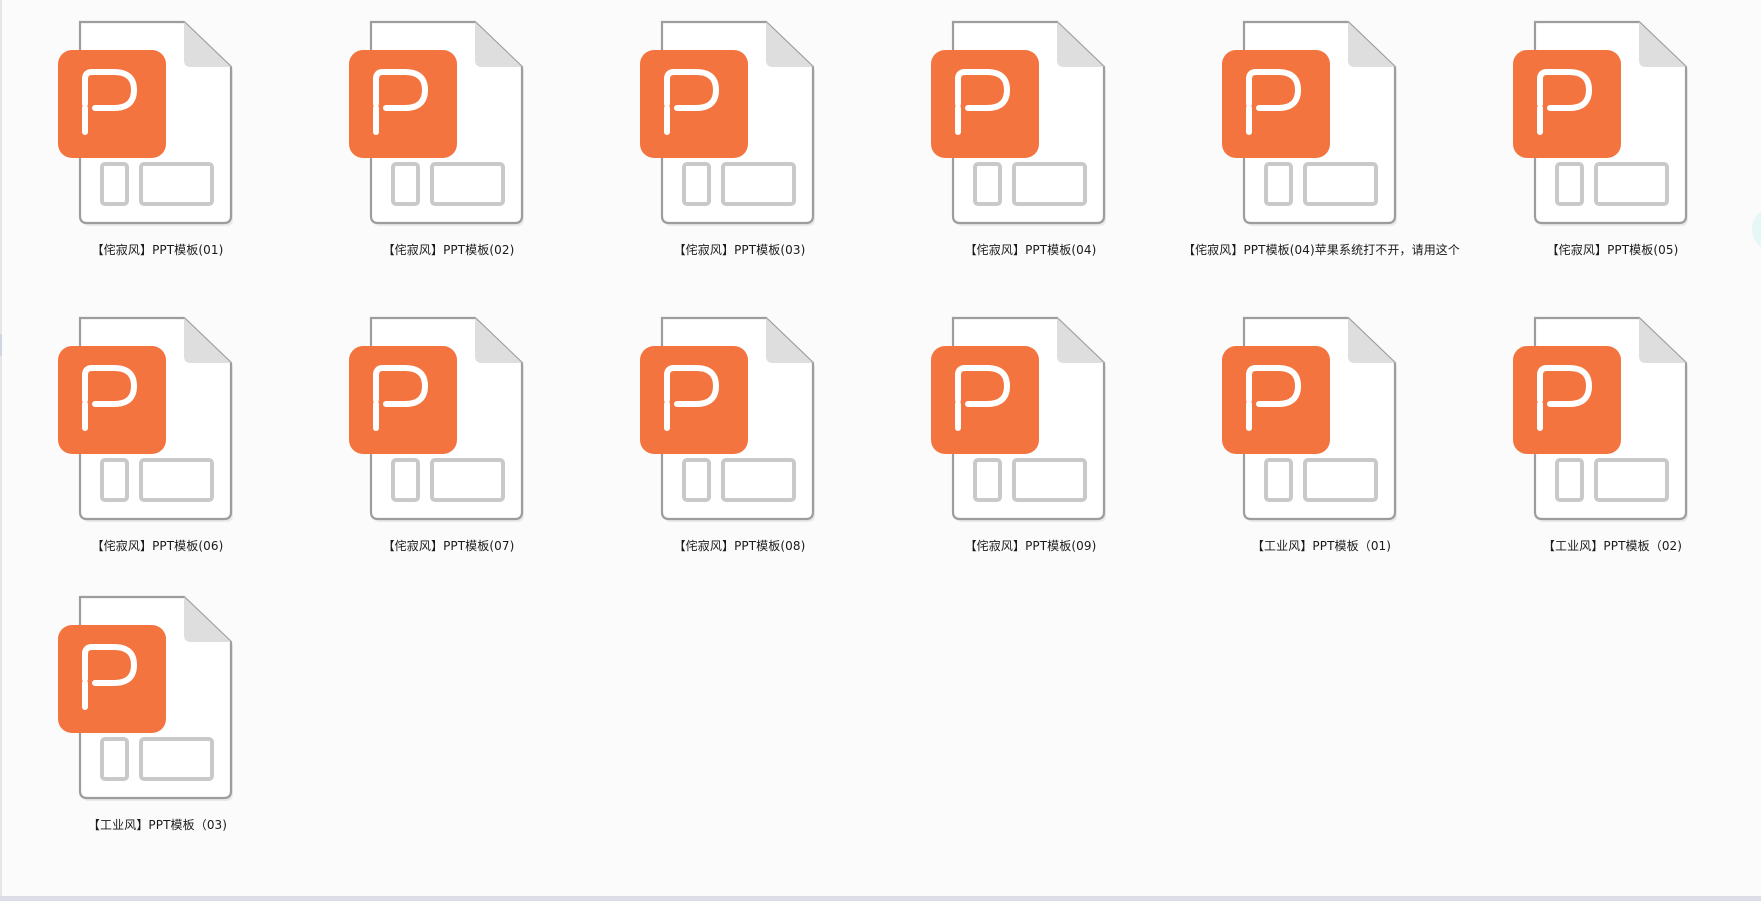 The image size is (1761, 901). Describe the element at coordinates (1, 345) in the screenshot. I see `left-edge-marker` at that location.